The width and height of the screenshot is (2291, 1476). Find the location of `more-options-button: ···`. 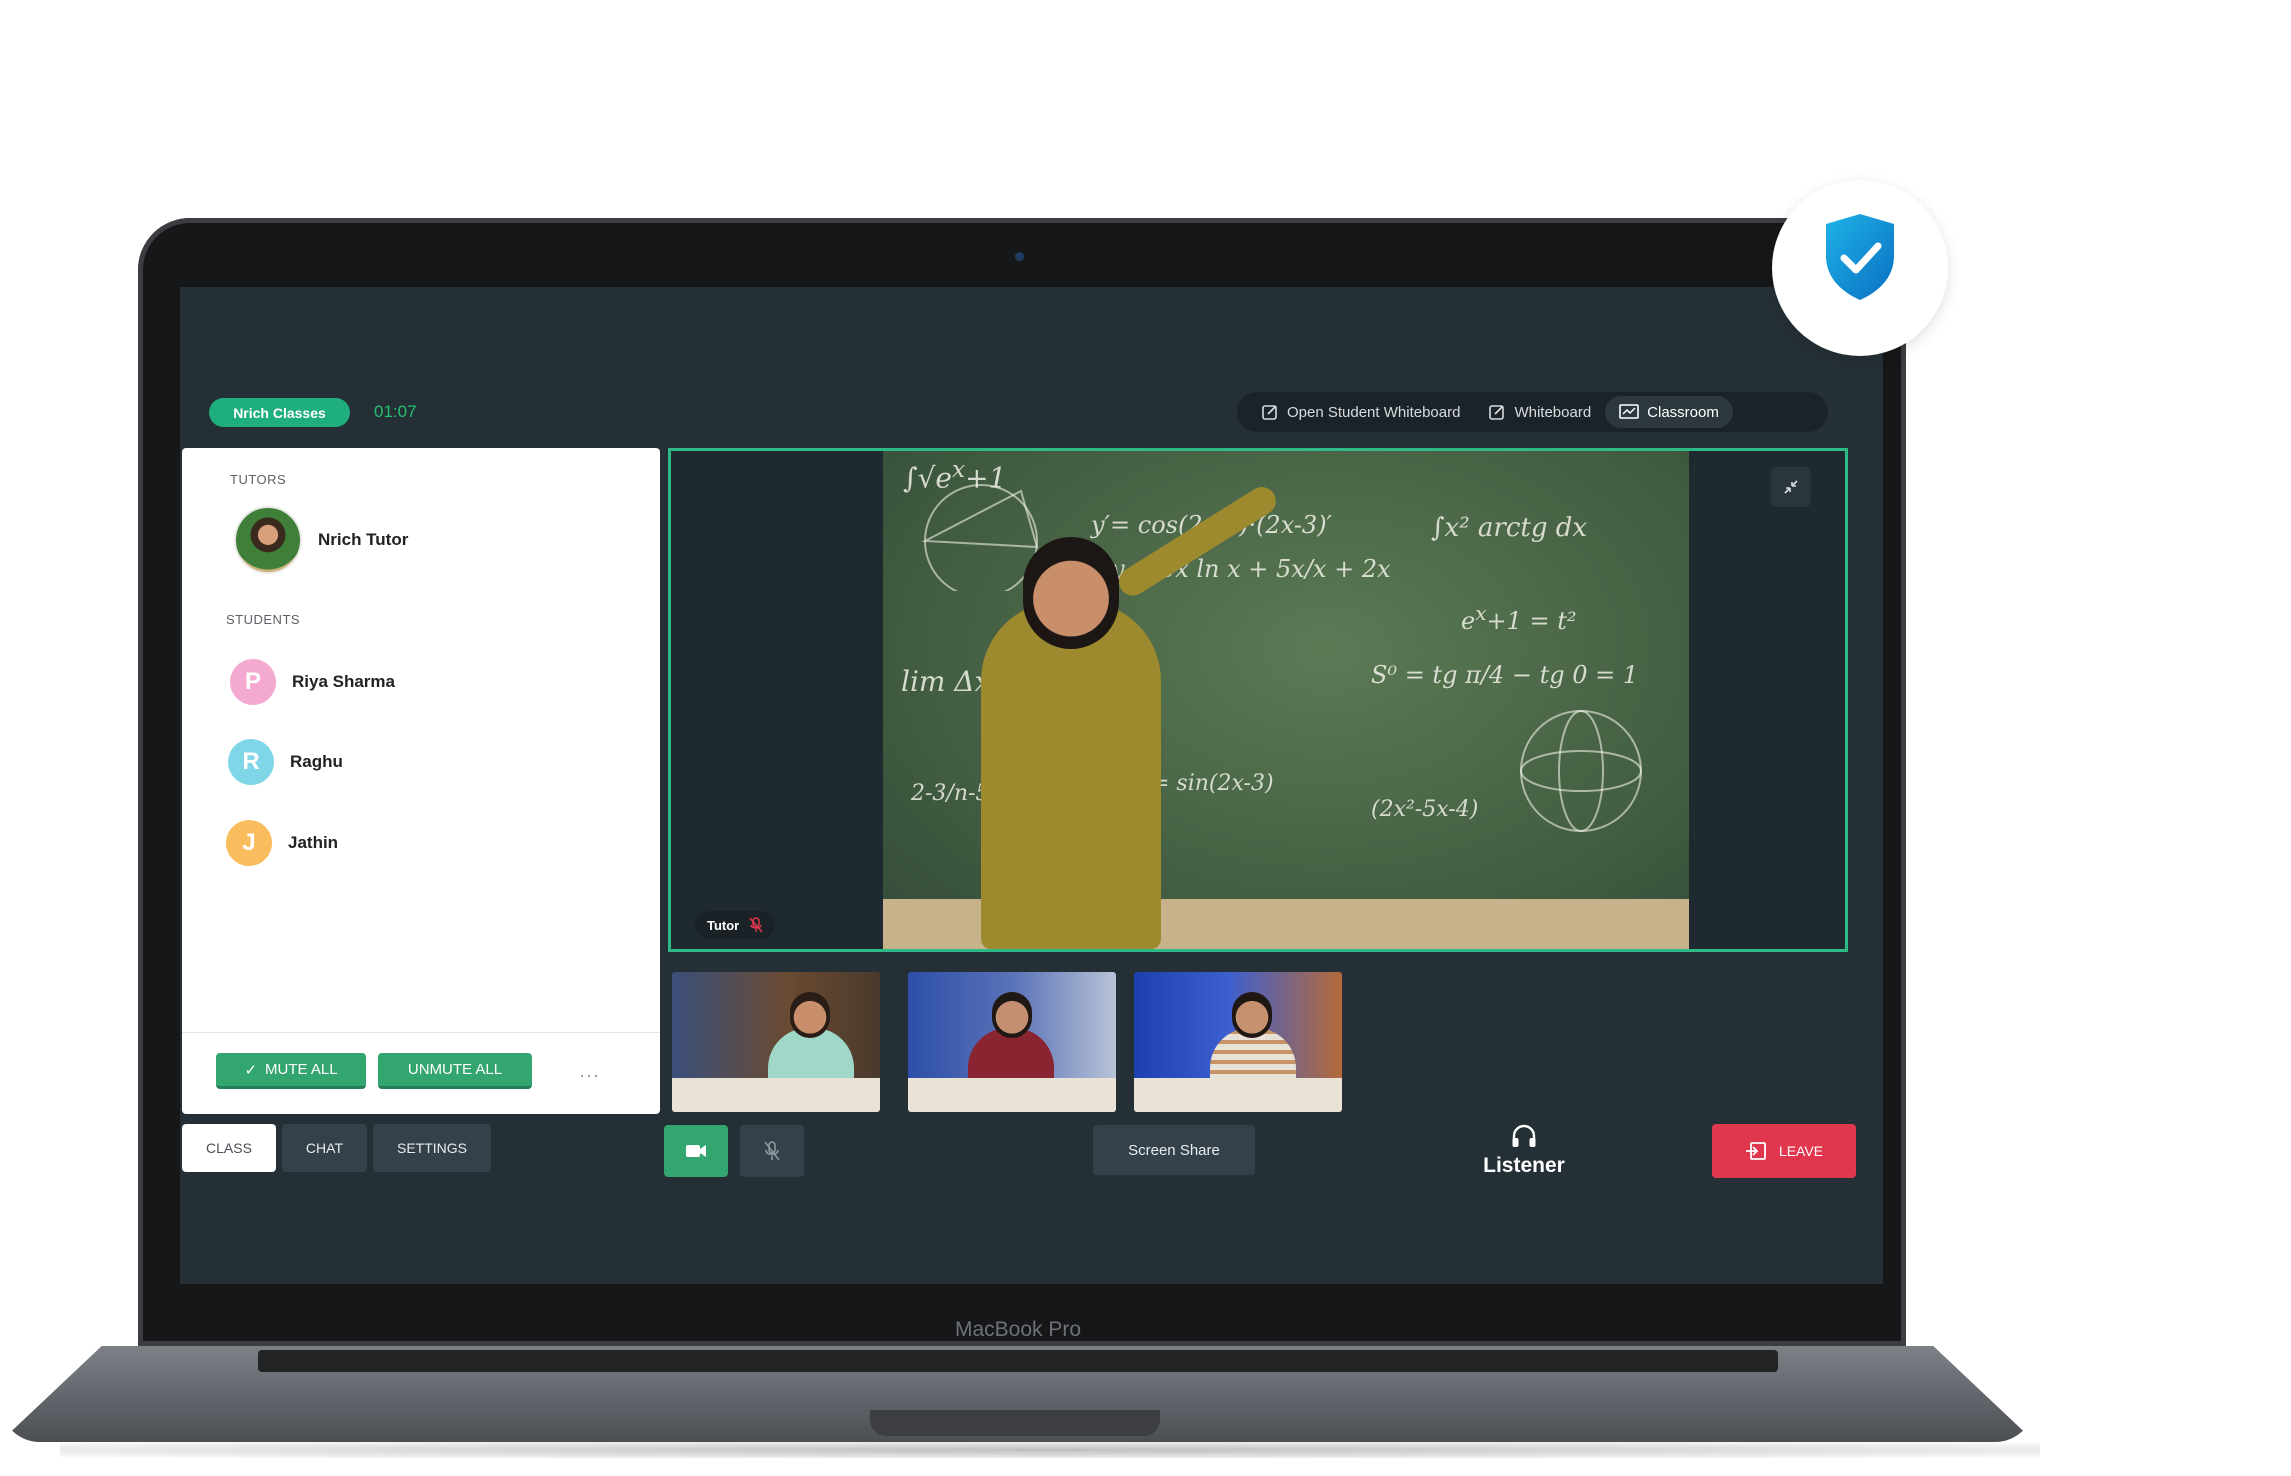

more-options-button: ··· is located at coordinates (589, 1075).